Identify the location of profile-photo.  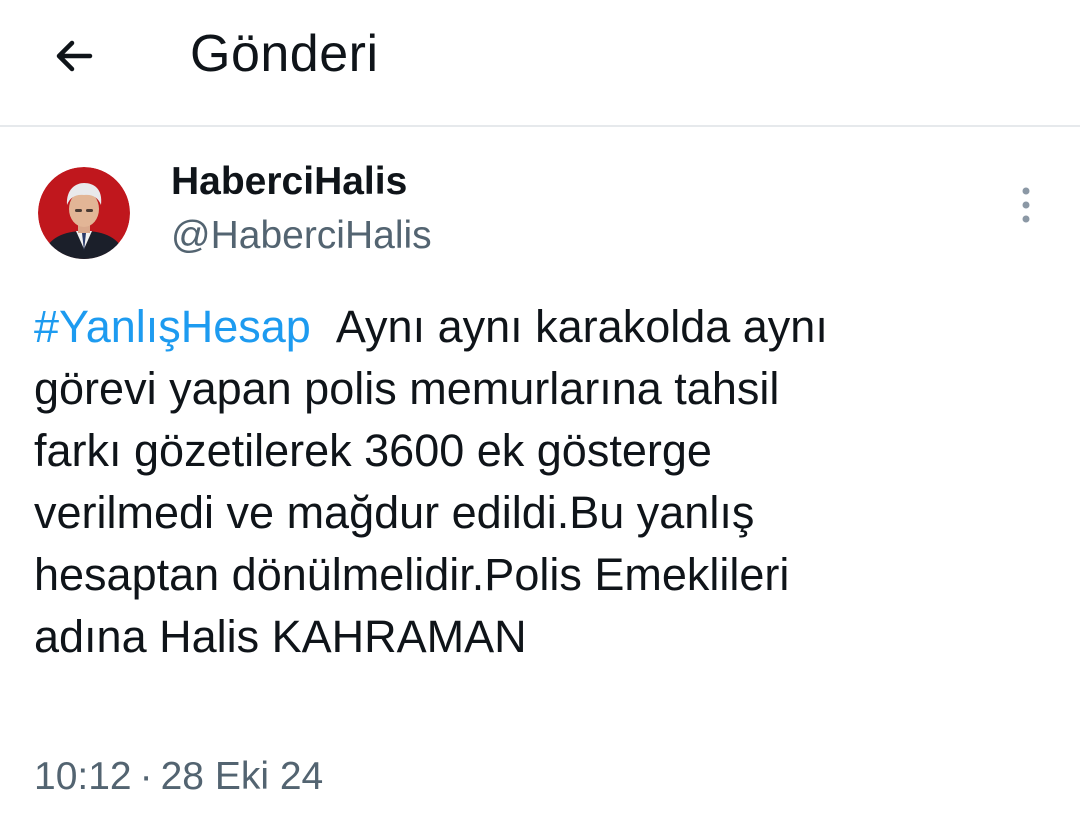
(84, 213).